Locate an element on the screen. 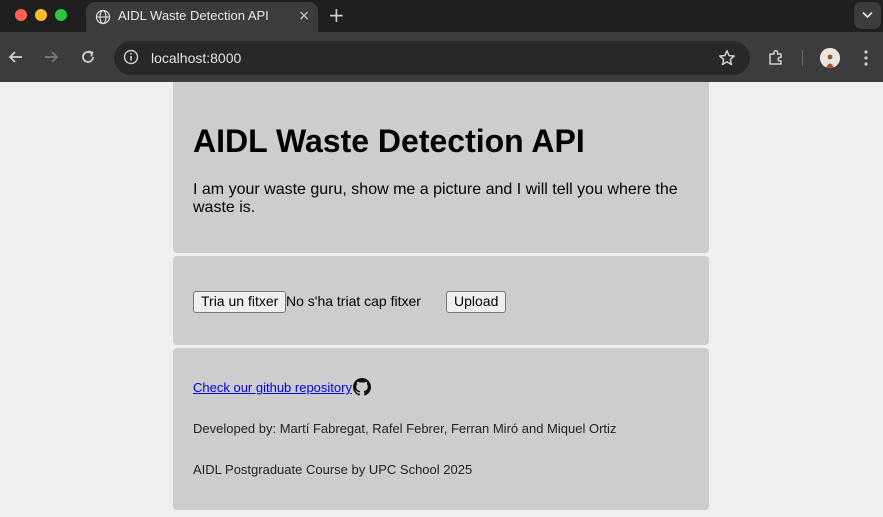  globe-icon is located at coordinates (103, 17).